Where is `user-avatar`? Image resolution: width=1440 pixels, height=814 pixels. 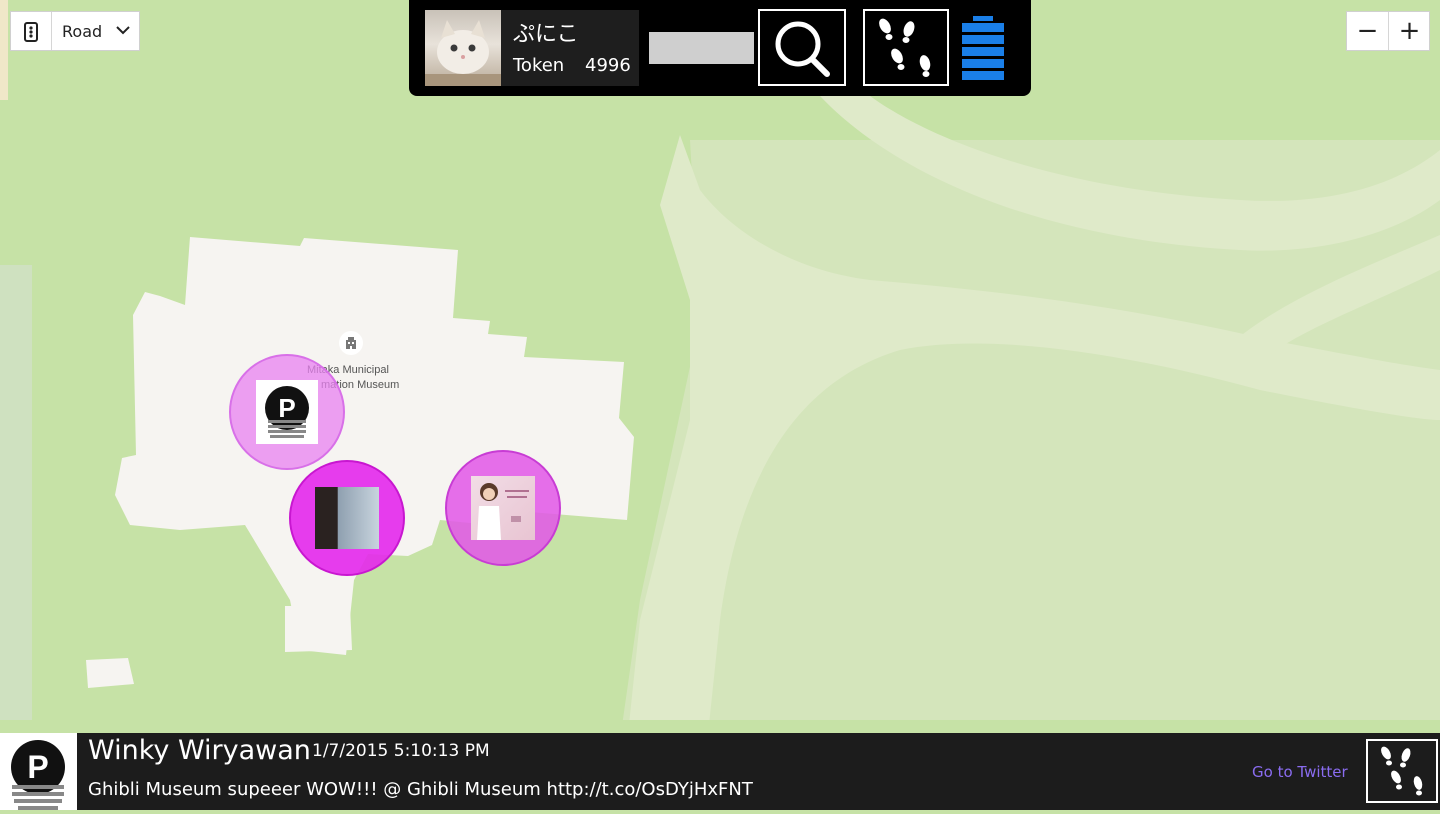 user-avatar is located at coordinates (463, 48).